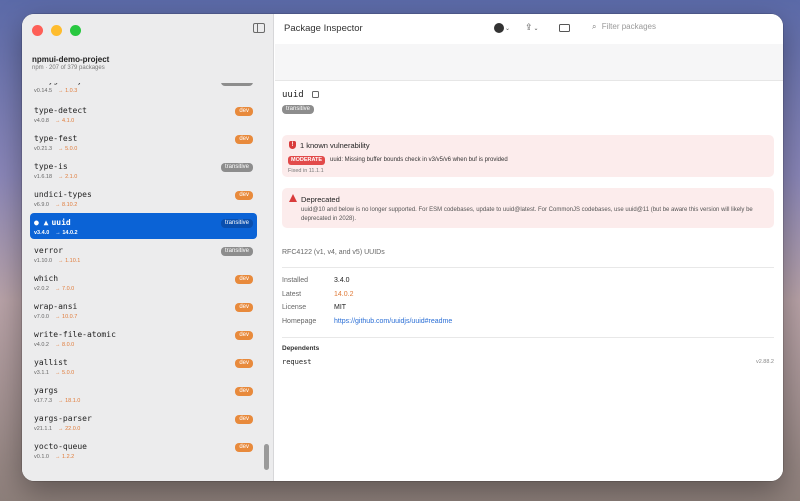 This screenshot has width=800, height=501. What do you see at coordinates (69, 401) in the screenshot?
I see `package-latest: → 18.1.0` at bounding box center [69, 401].